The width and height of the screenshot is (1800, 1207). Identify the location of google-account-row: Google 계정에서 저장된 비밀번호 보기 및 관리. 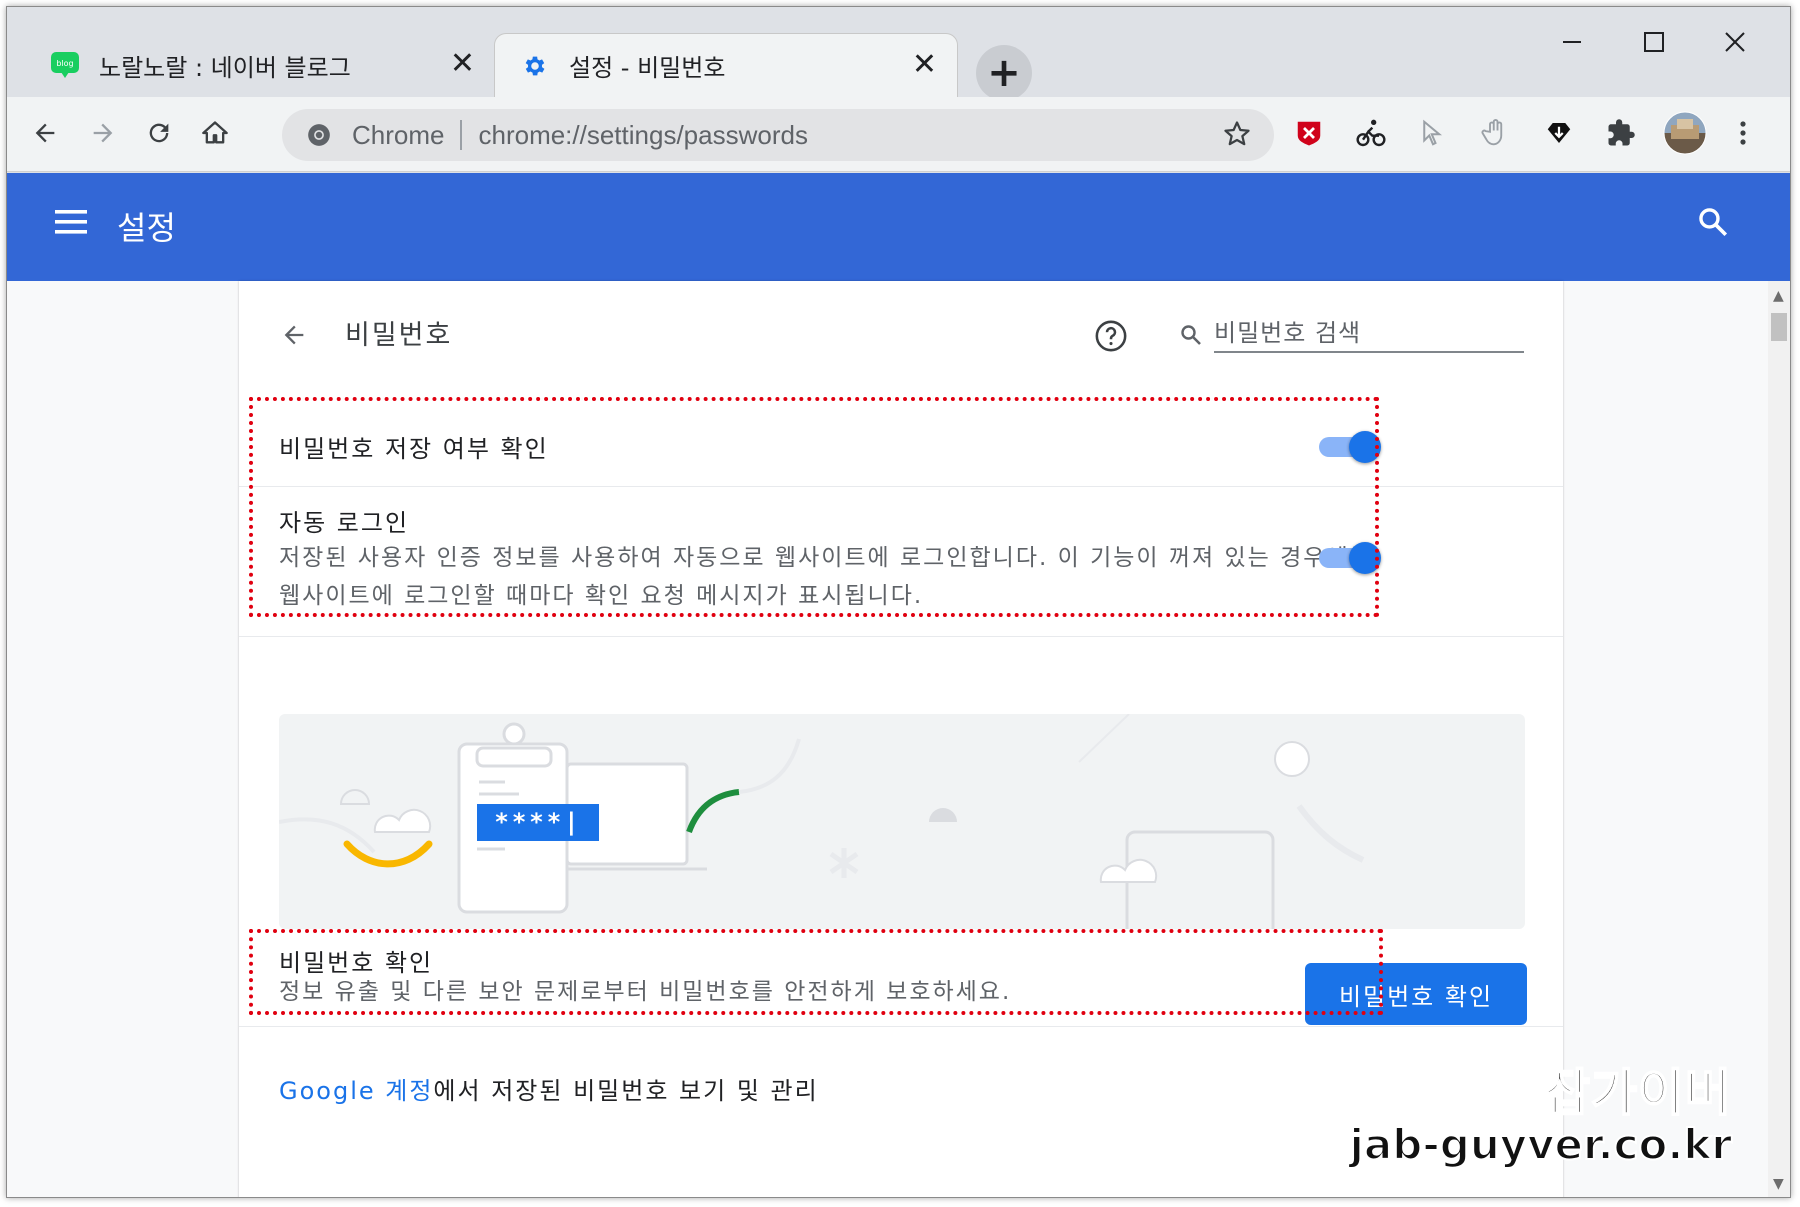
(549, 1088).